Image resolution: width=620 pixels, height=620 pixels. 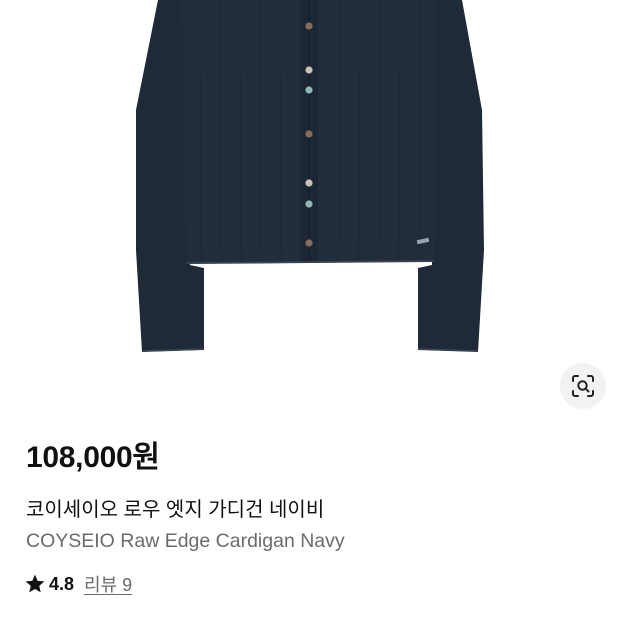 I want to click on rating-value: 4.8, so click(x=62, y=583).